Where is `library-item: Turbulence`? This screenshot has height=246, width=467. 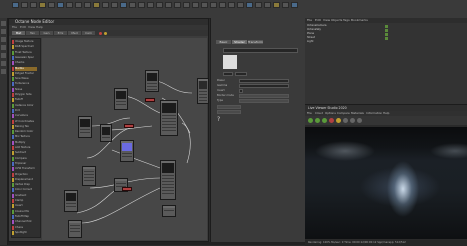 library-item: Turbulence is located at coordinates (26, 84).